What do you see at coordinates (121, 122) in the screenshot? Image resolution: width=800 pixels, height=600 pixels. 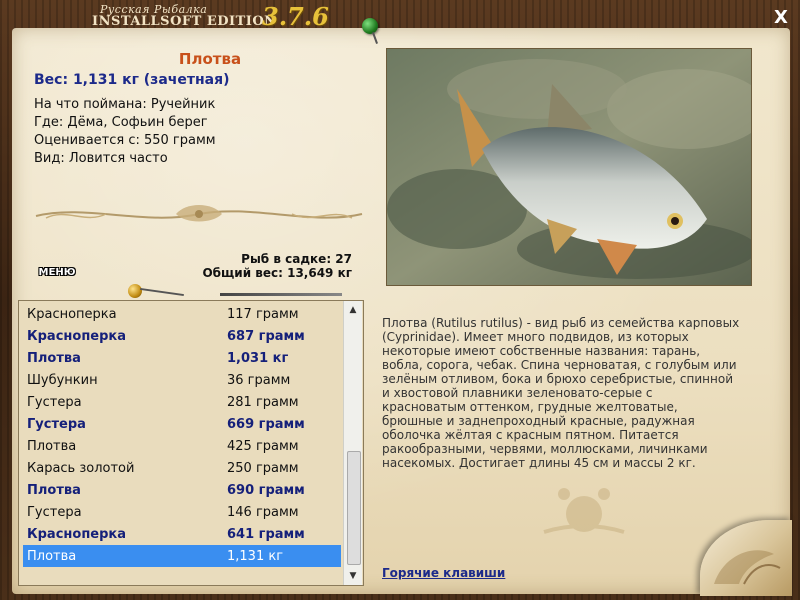 I see `fish-location: Где: Дёма, Софьин берег` at bounding box center [121, 122].